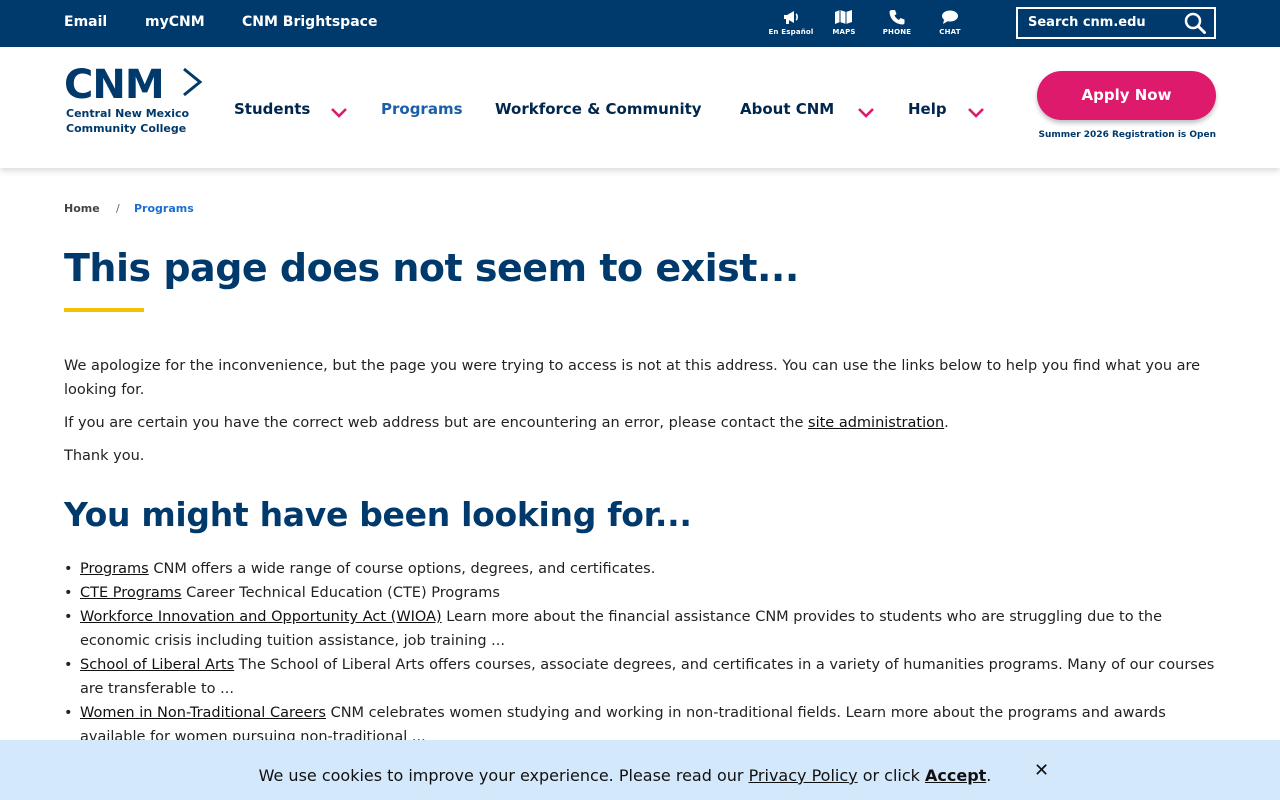 This screenshot has height=800, width=1280. What do you see at coordinates (82, 208) in the screenshot?
I see `breadcrumb-home: Home` at bounding box center [82, 208].